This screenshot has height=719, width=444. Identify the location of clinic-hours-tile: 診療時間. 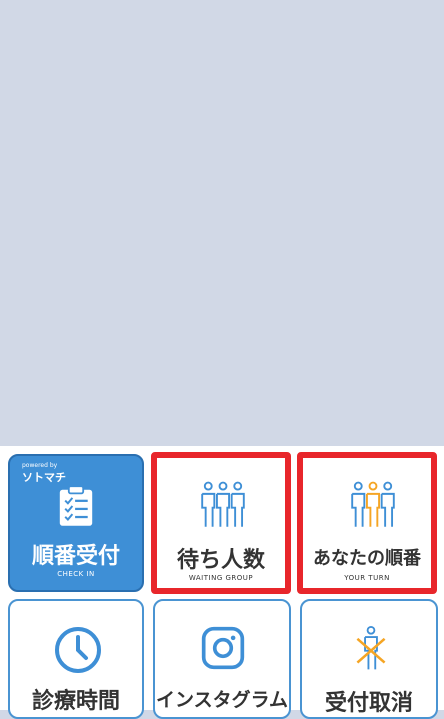
(76, 659).